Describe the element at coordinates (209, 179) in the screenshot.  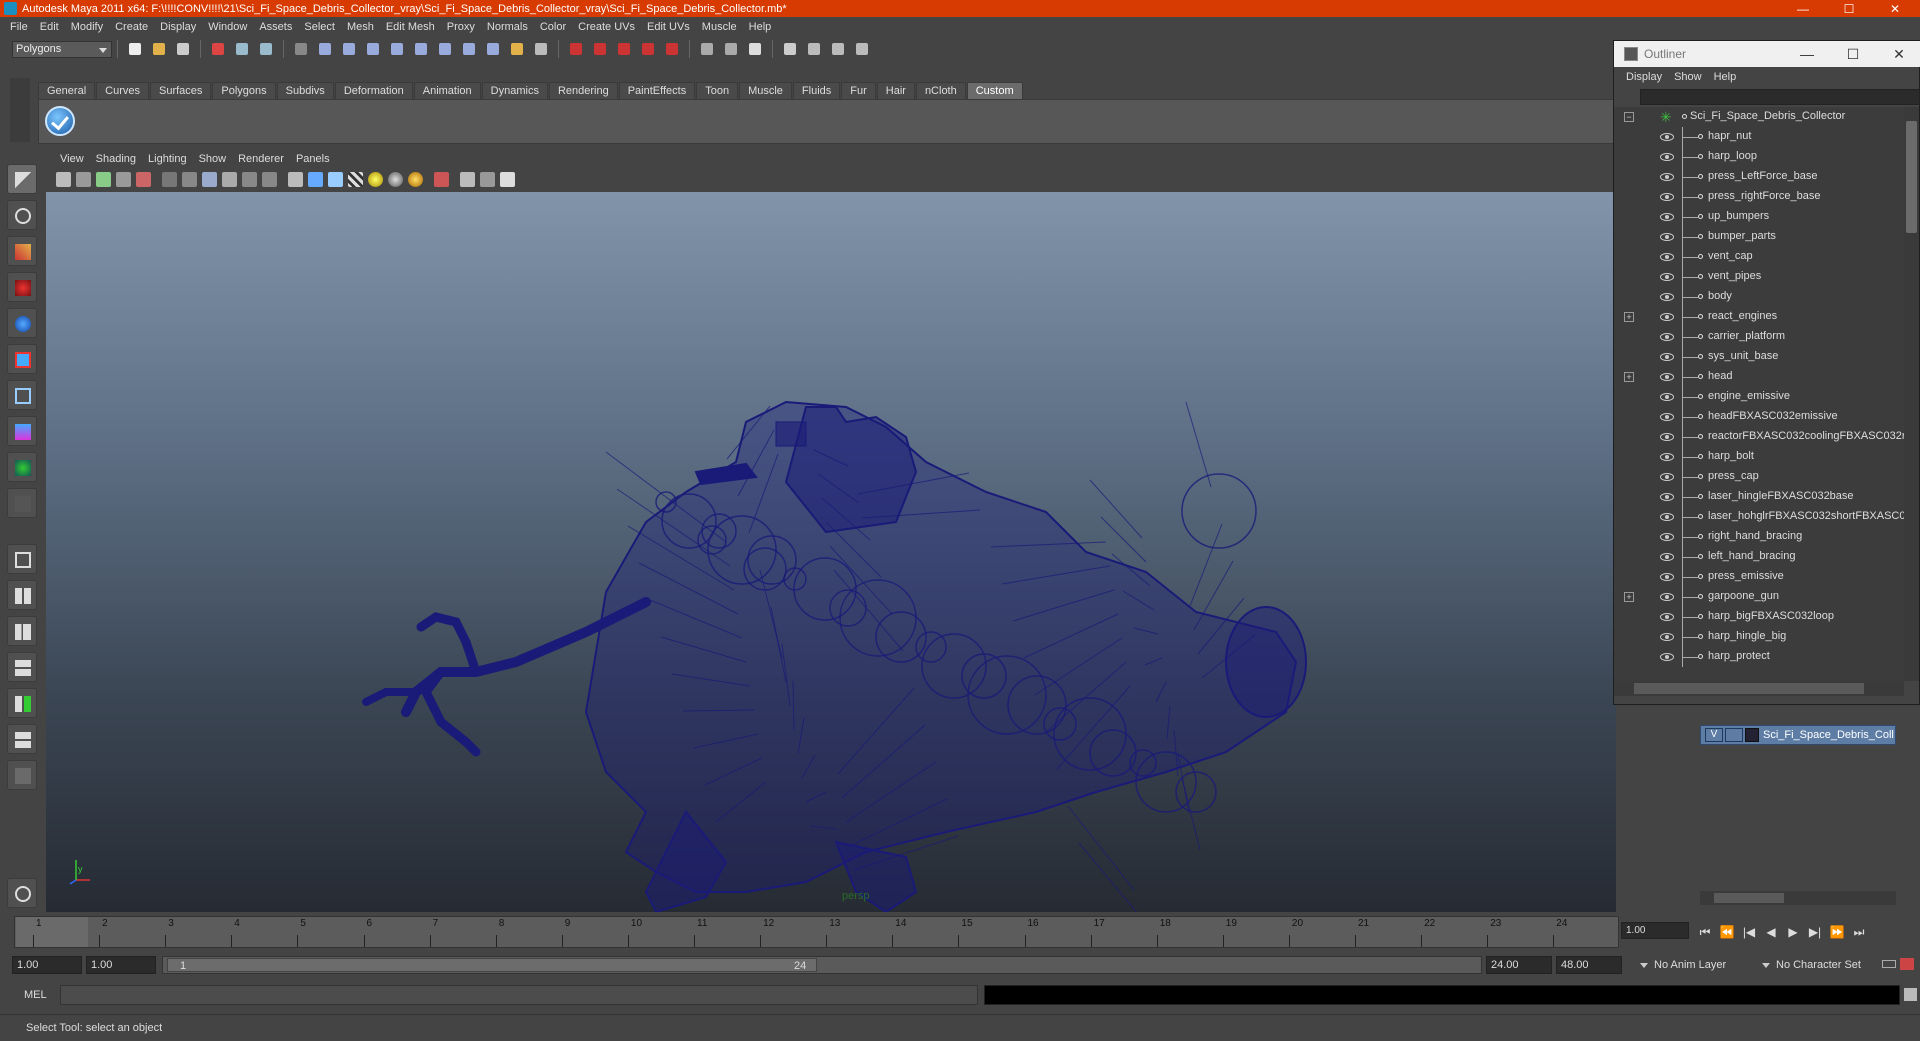
I see `resolution-gate-icon` at that location.